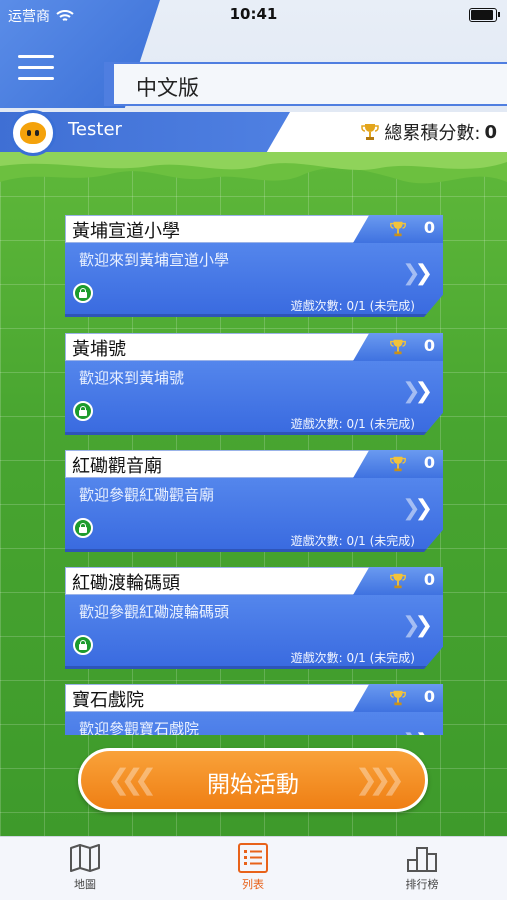  Describe the element at coordinates (253, 168) in the screenshot. I see `hills-decoration` at that location.